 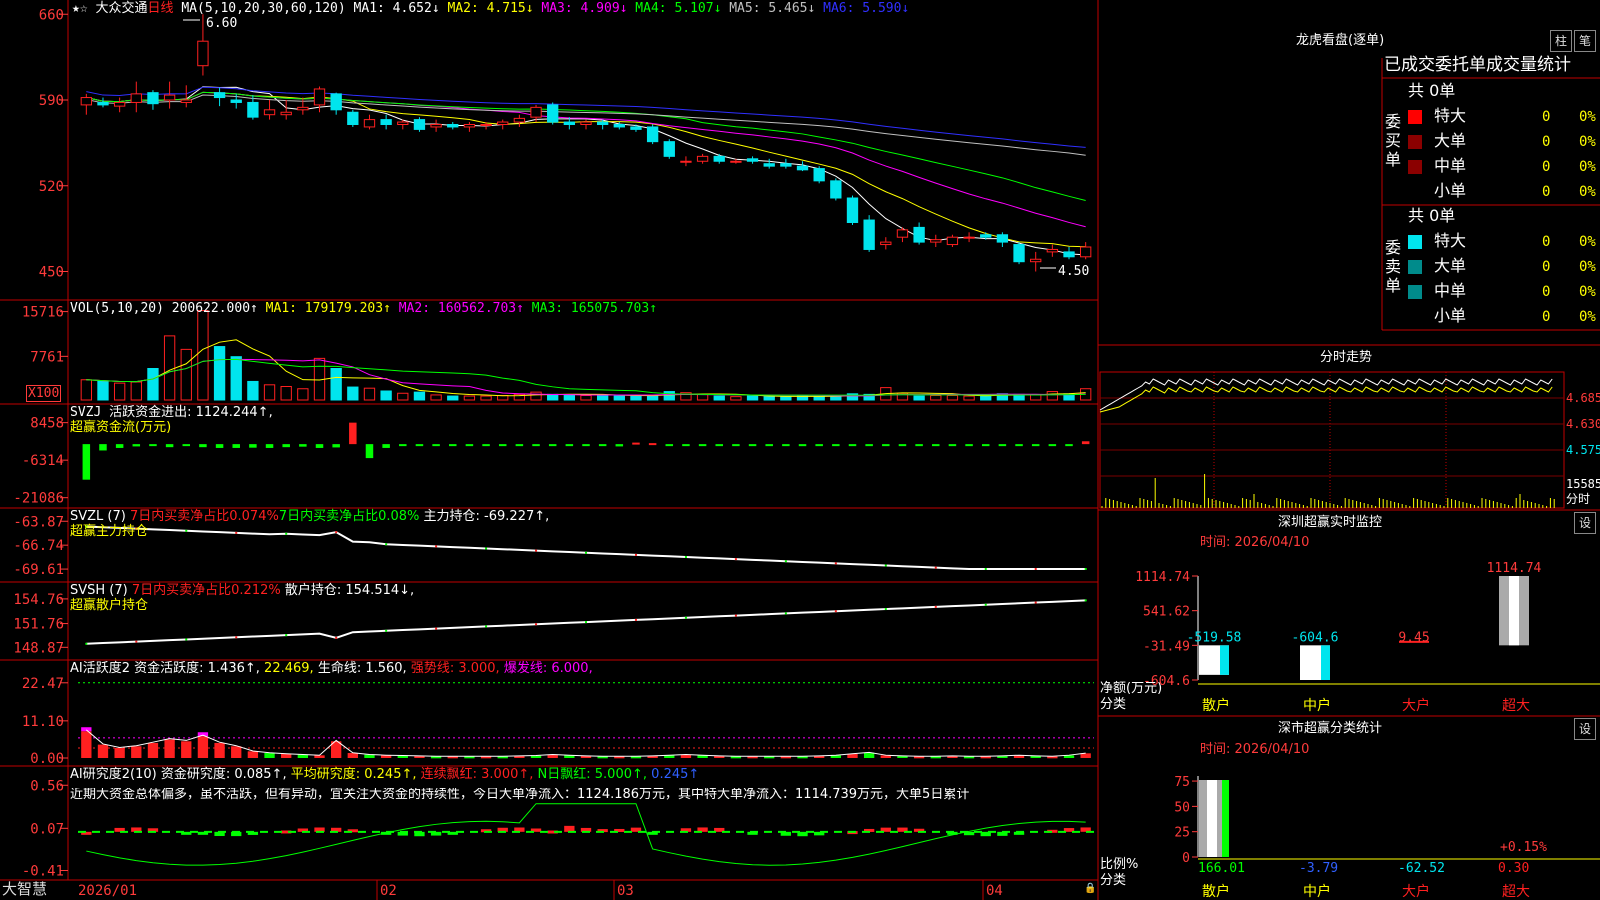 What do you see at coordinates (121, 8) in the screenshot?
I see `security-name: 大众交通` at bounding box center [121, 8].